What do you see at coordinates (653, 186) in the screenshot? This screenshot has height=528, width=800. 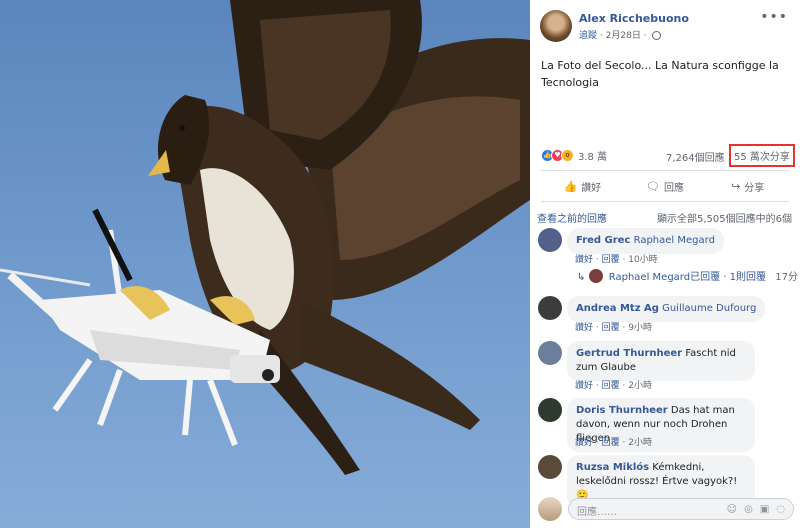 I see `speech-bubble-icon: 🗨` at bounding box center [653, 186].